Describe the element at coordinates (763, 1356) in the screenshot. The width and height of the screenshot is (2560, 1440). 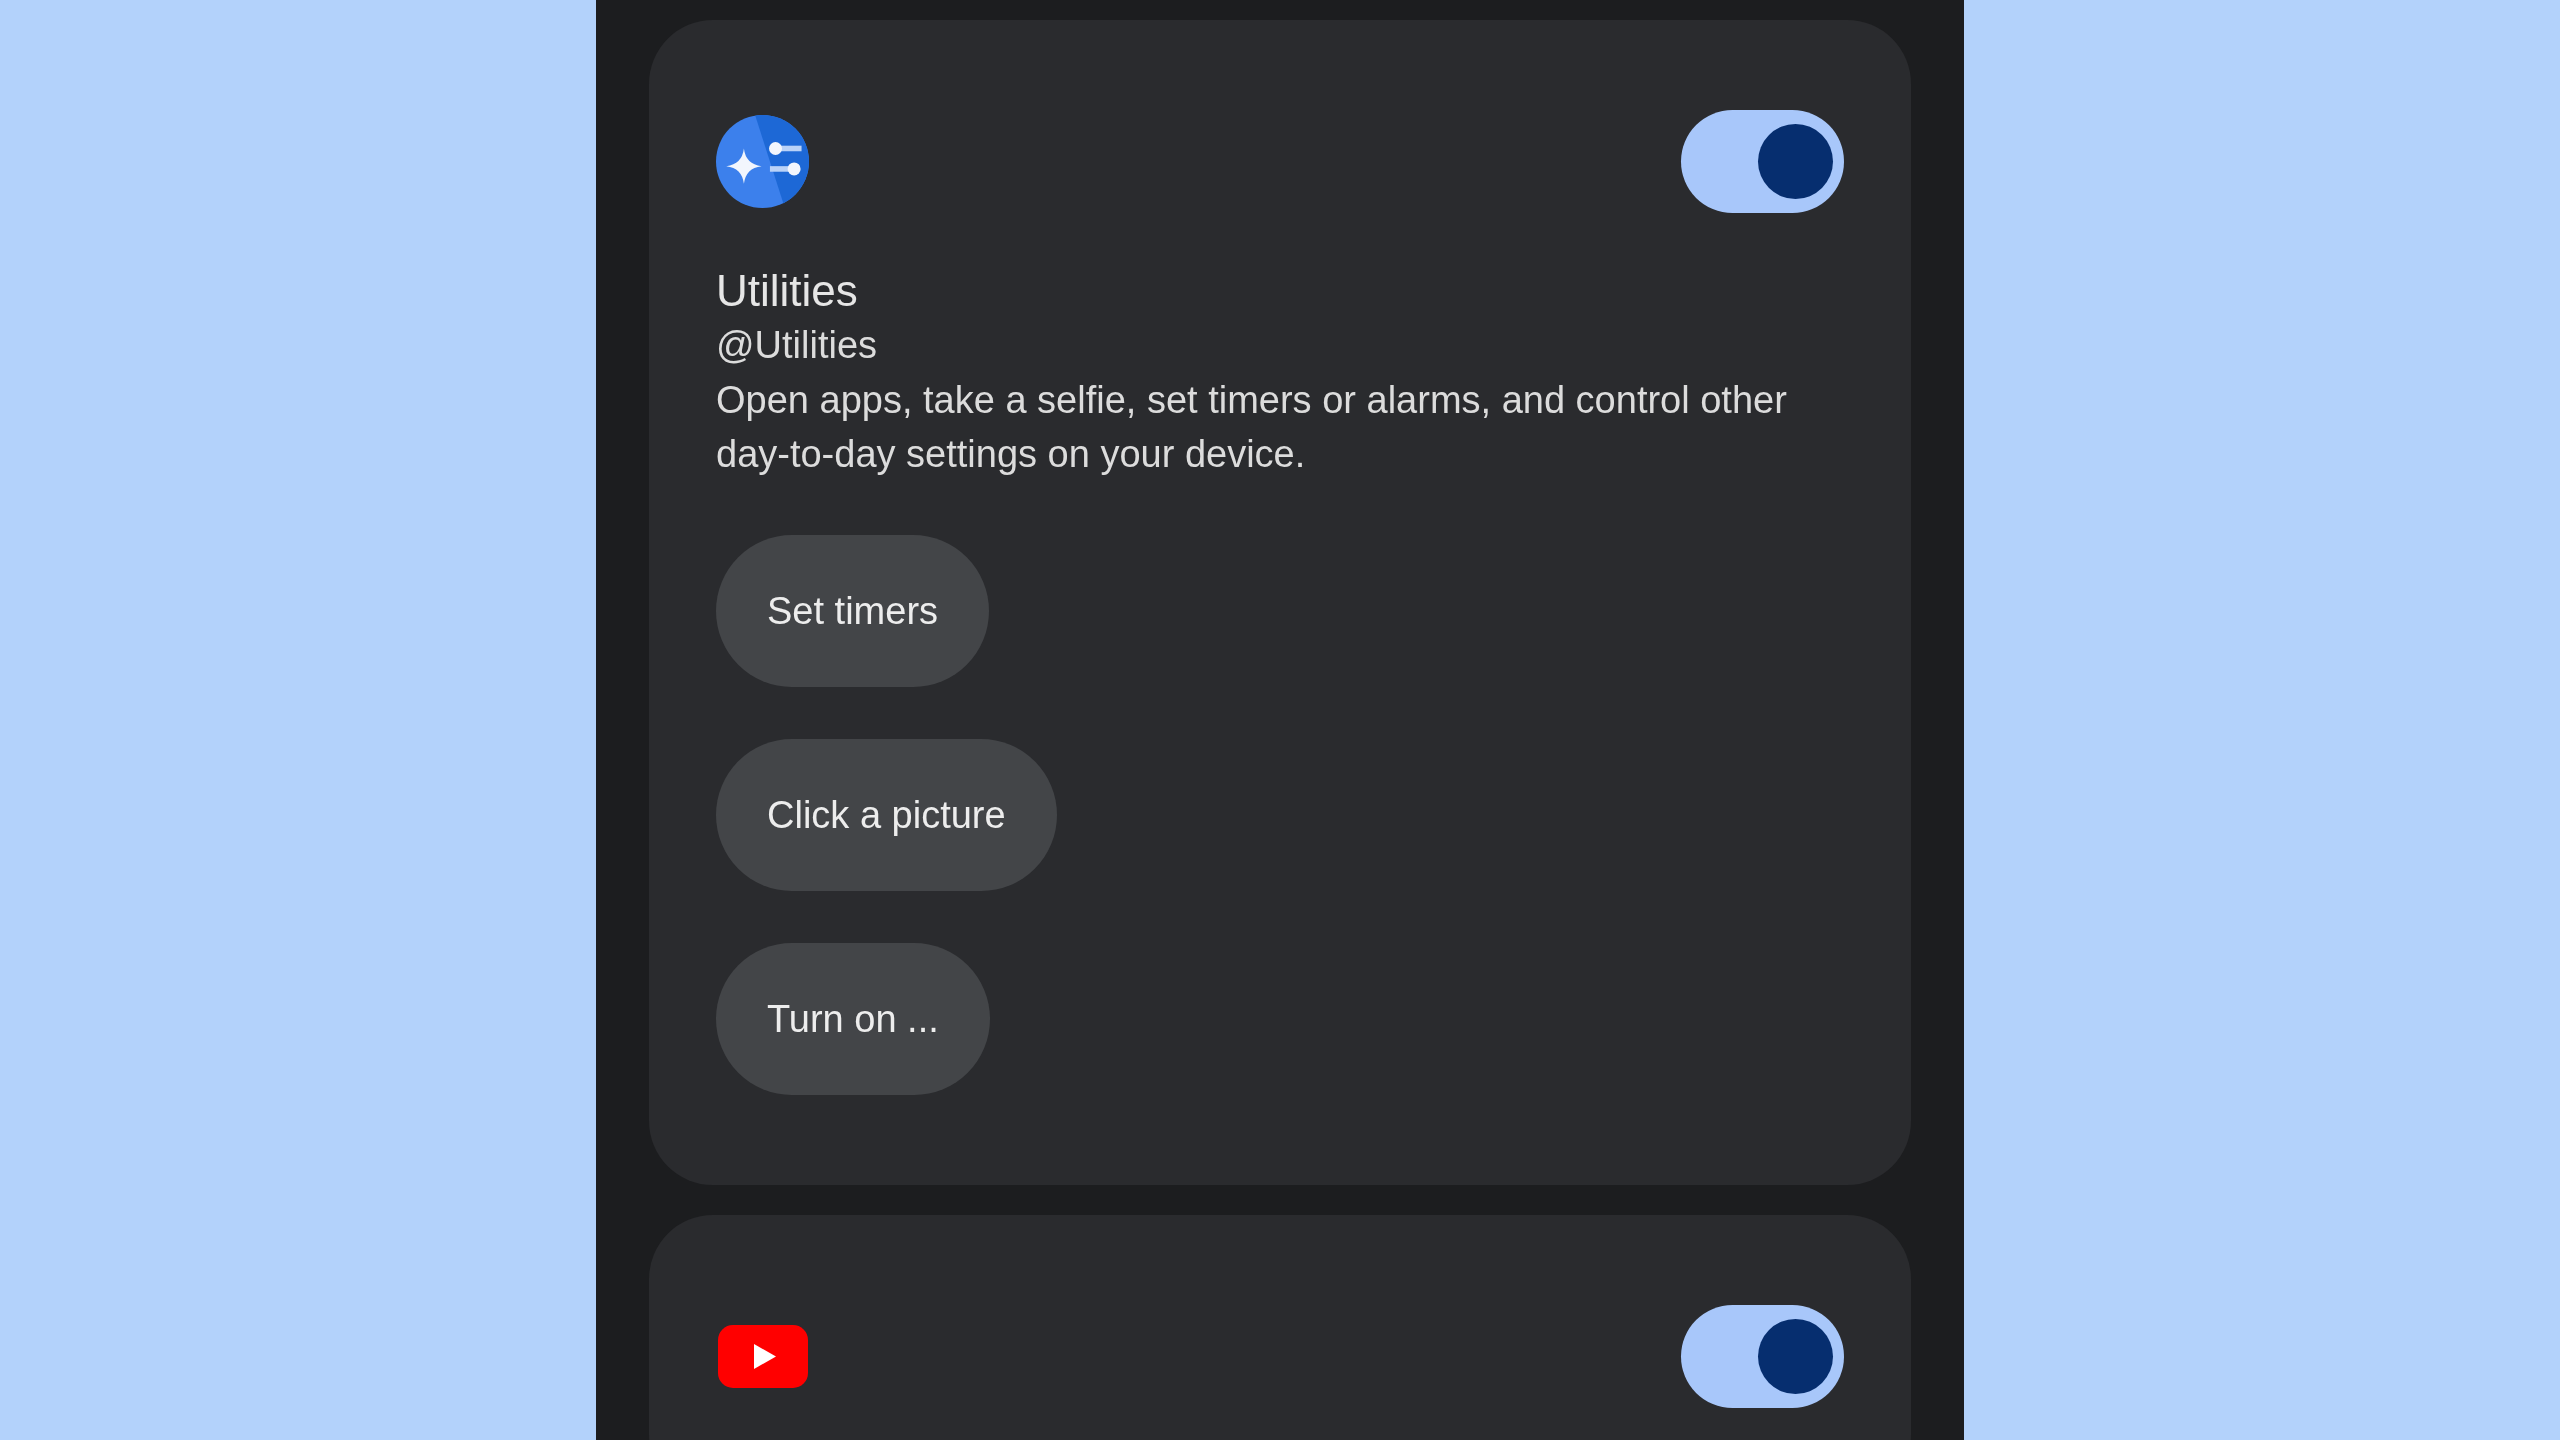
I see `play-icon` at that location.